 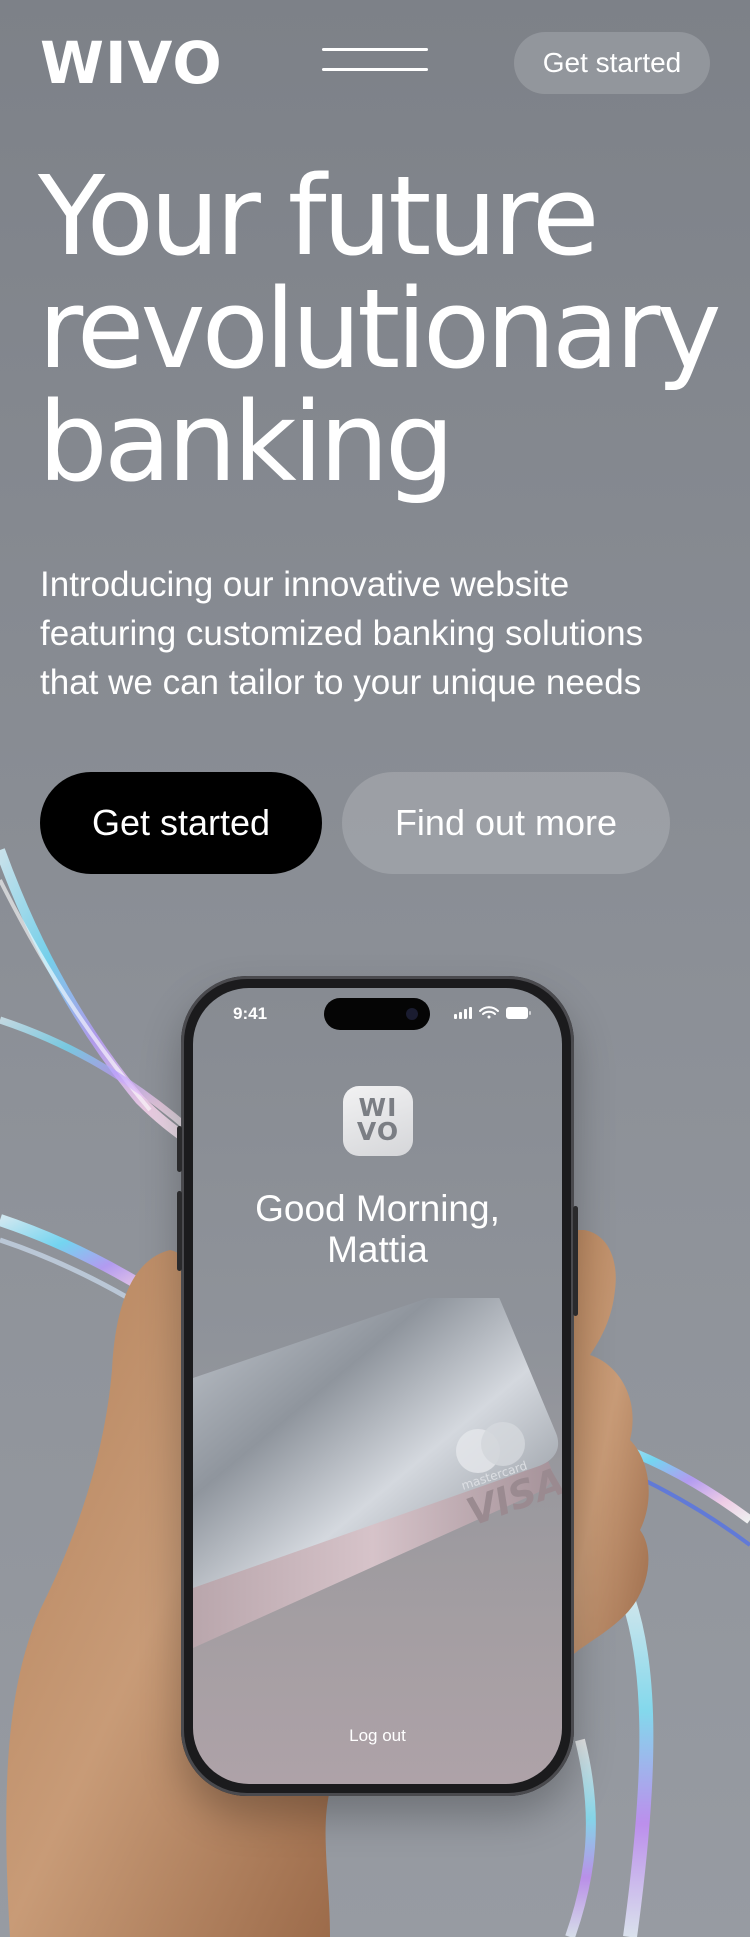 I want to click on dynamic-island, so click(x=377, y=1014).